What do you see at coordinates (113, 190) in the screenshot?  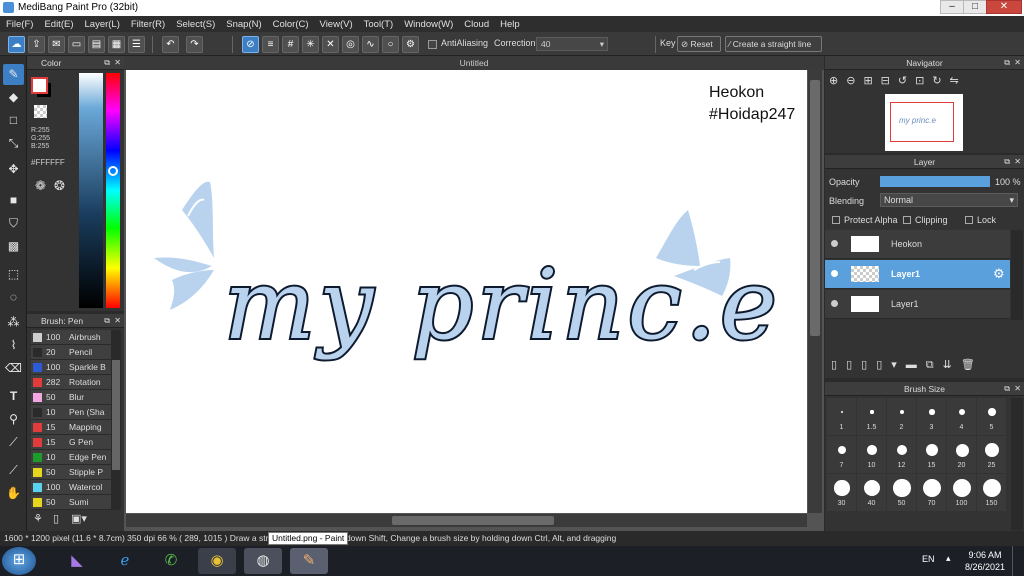 I see `hue-slider` at bounding box center [113, 190].